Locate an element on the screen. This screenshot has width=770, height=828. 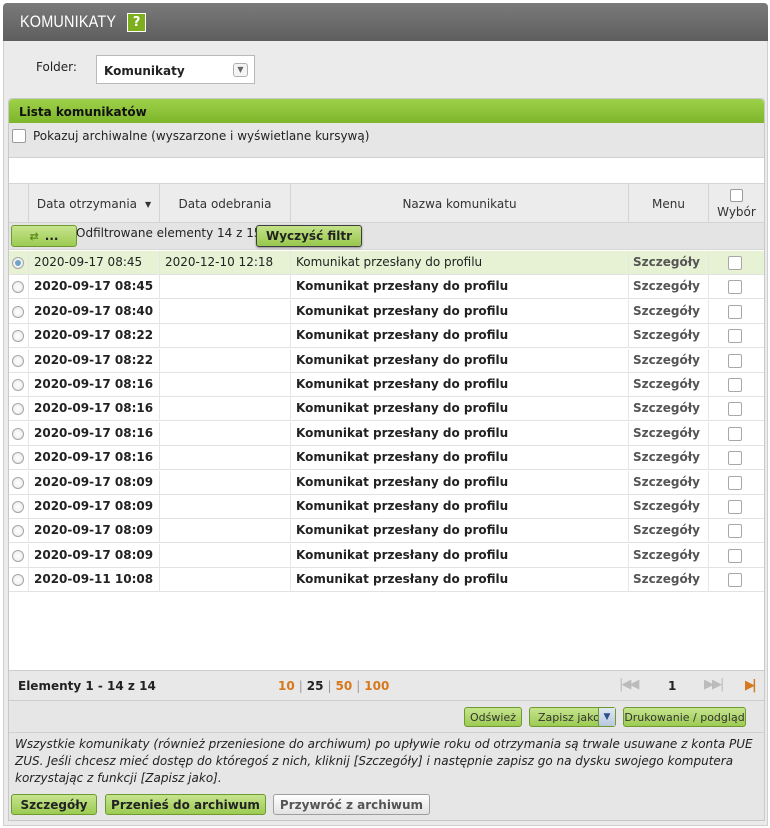
page-size-option: 10 is located at coordinates (286, 686).